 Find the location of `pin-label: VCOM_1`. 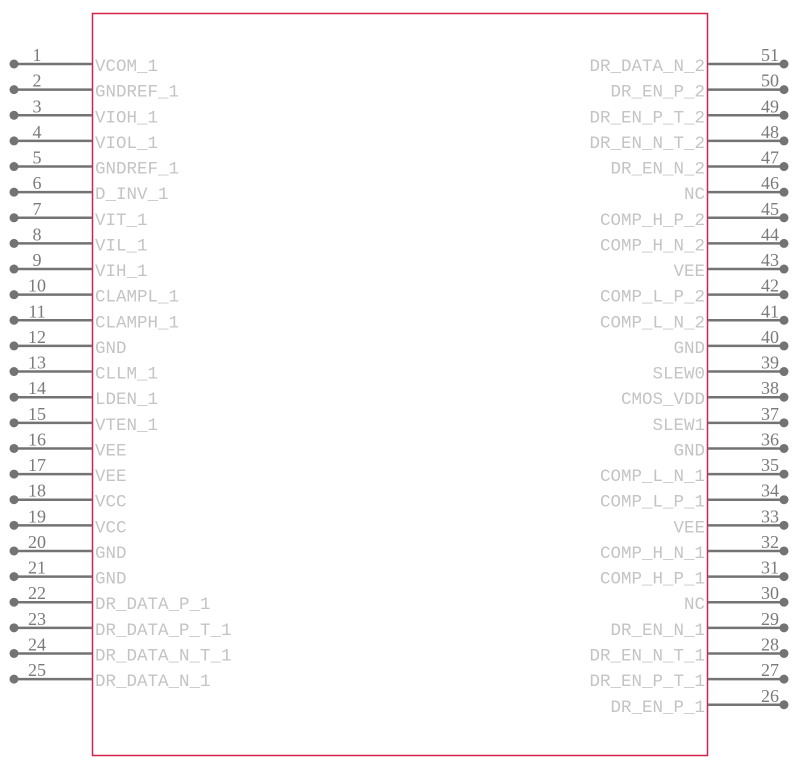

pin-label: VCOM_1 is located at coordinates (126, 67).